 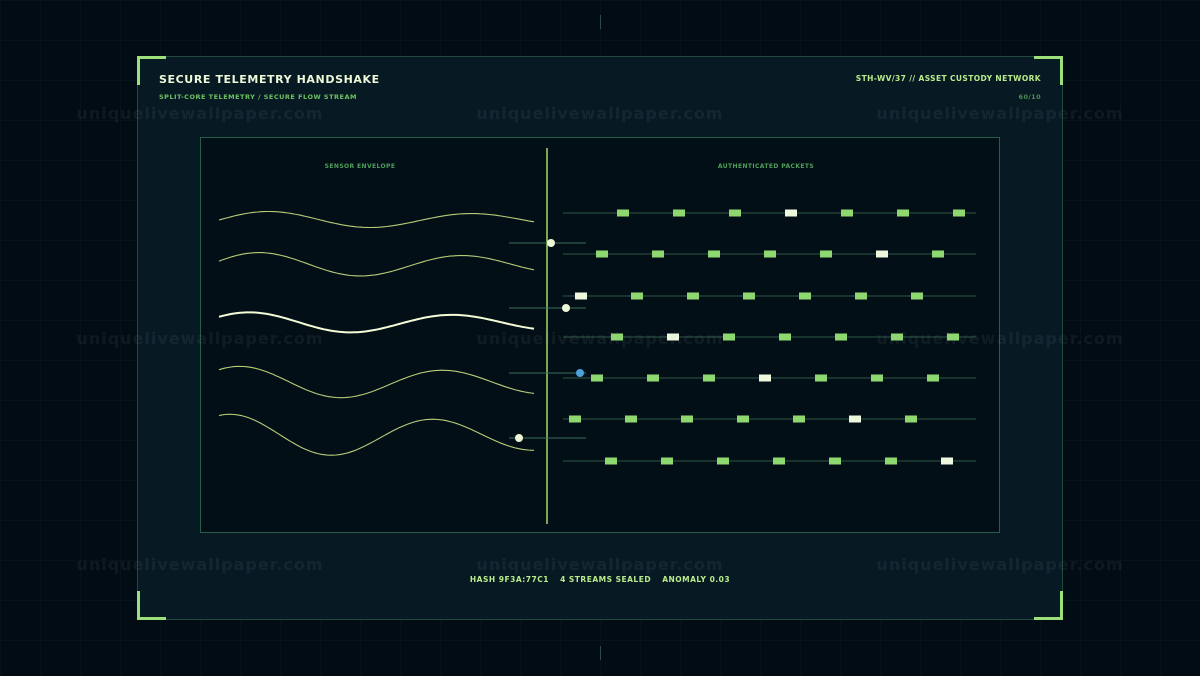 I want to click on corner-bracket-bottom-left, so click(x=151, y=605).